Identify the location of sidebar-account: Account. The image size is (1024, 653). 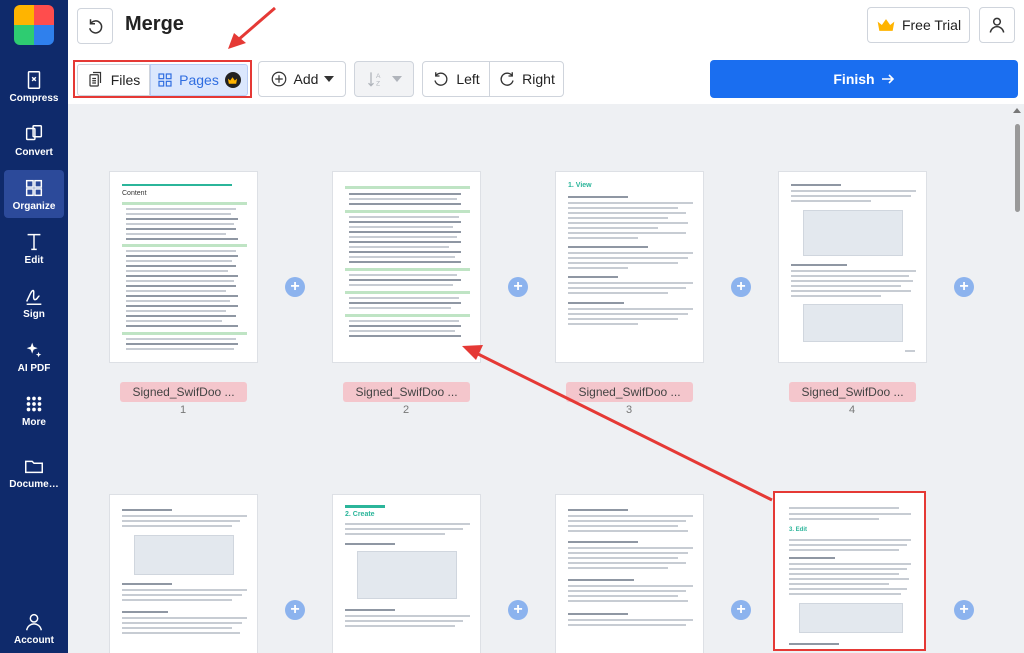
(34, 628).